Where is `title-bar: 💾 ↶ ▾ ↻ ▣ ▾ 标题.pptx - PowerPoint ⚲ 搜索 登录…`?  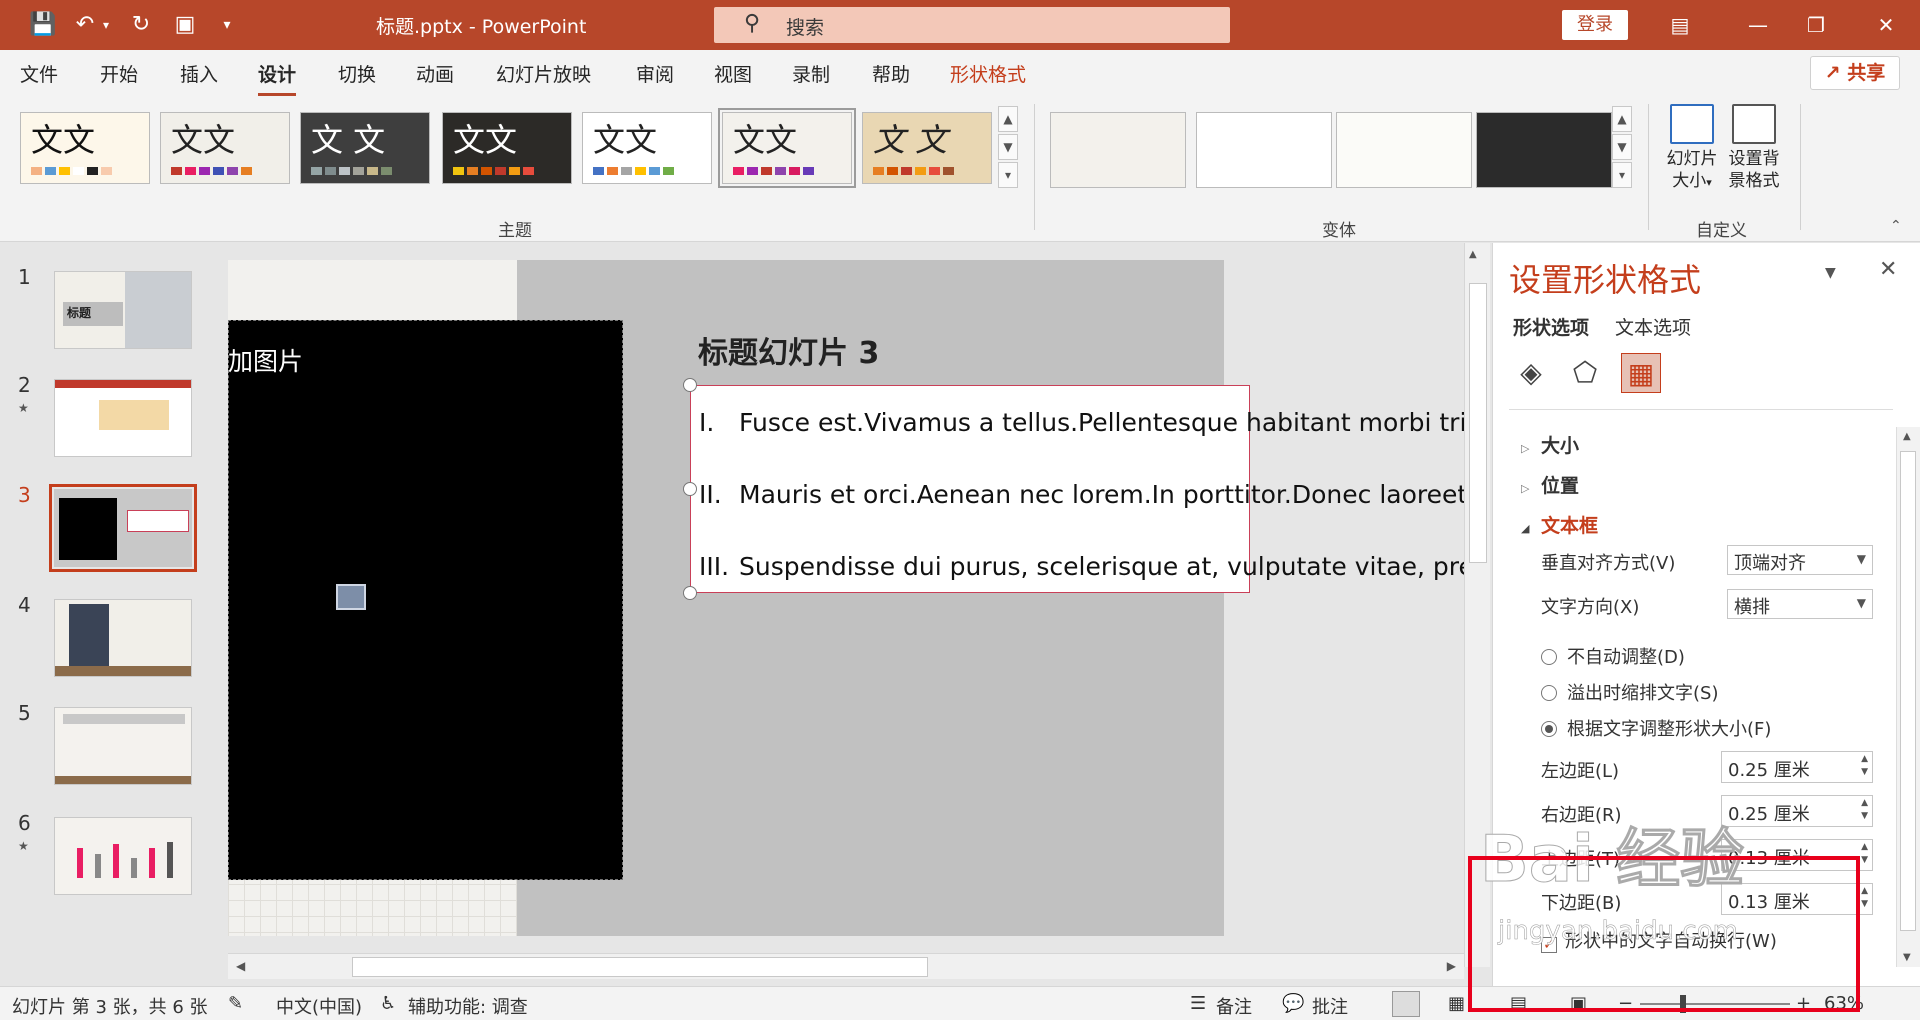
title-bar: 💾 ↶ ▾ ↻ ▣ ▾ 标题.pptx - PowerPoint ⚲ 搜索 登录… is located at coordinates (960, 25).